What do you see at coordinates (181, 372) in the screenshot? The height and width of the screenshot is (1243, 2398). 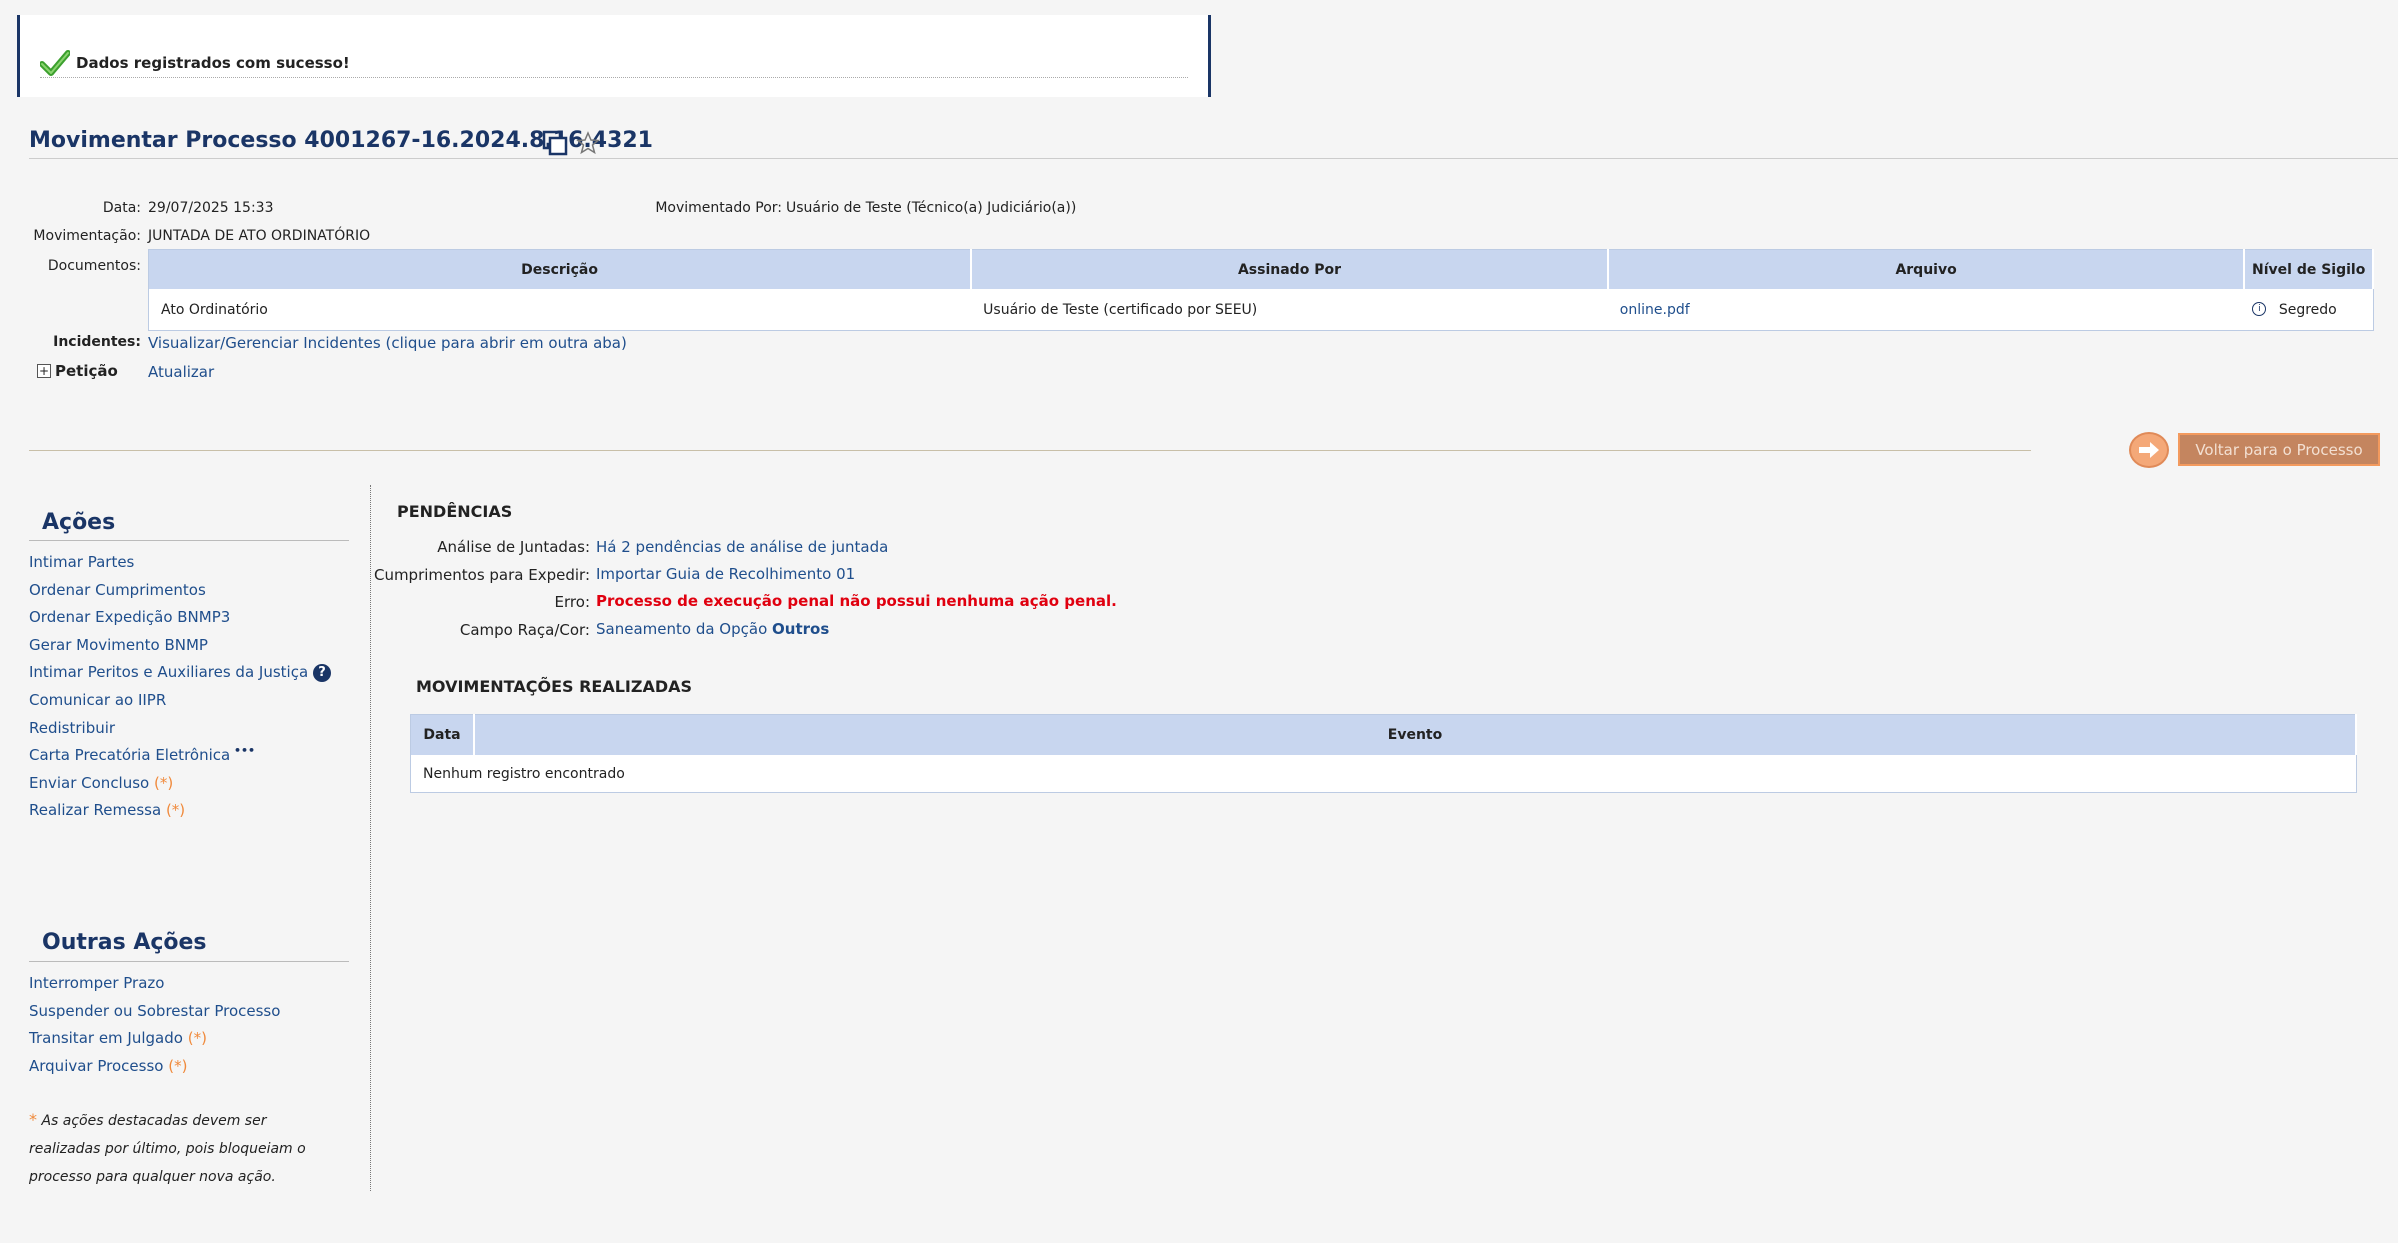 I see `peticao-atualizar-link: Atualizar` at bounding box center [181, 372].